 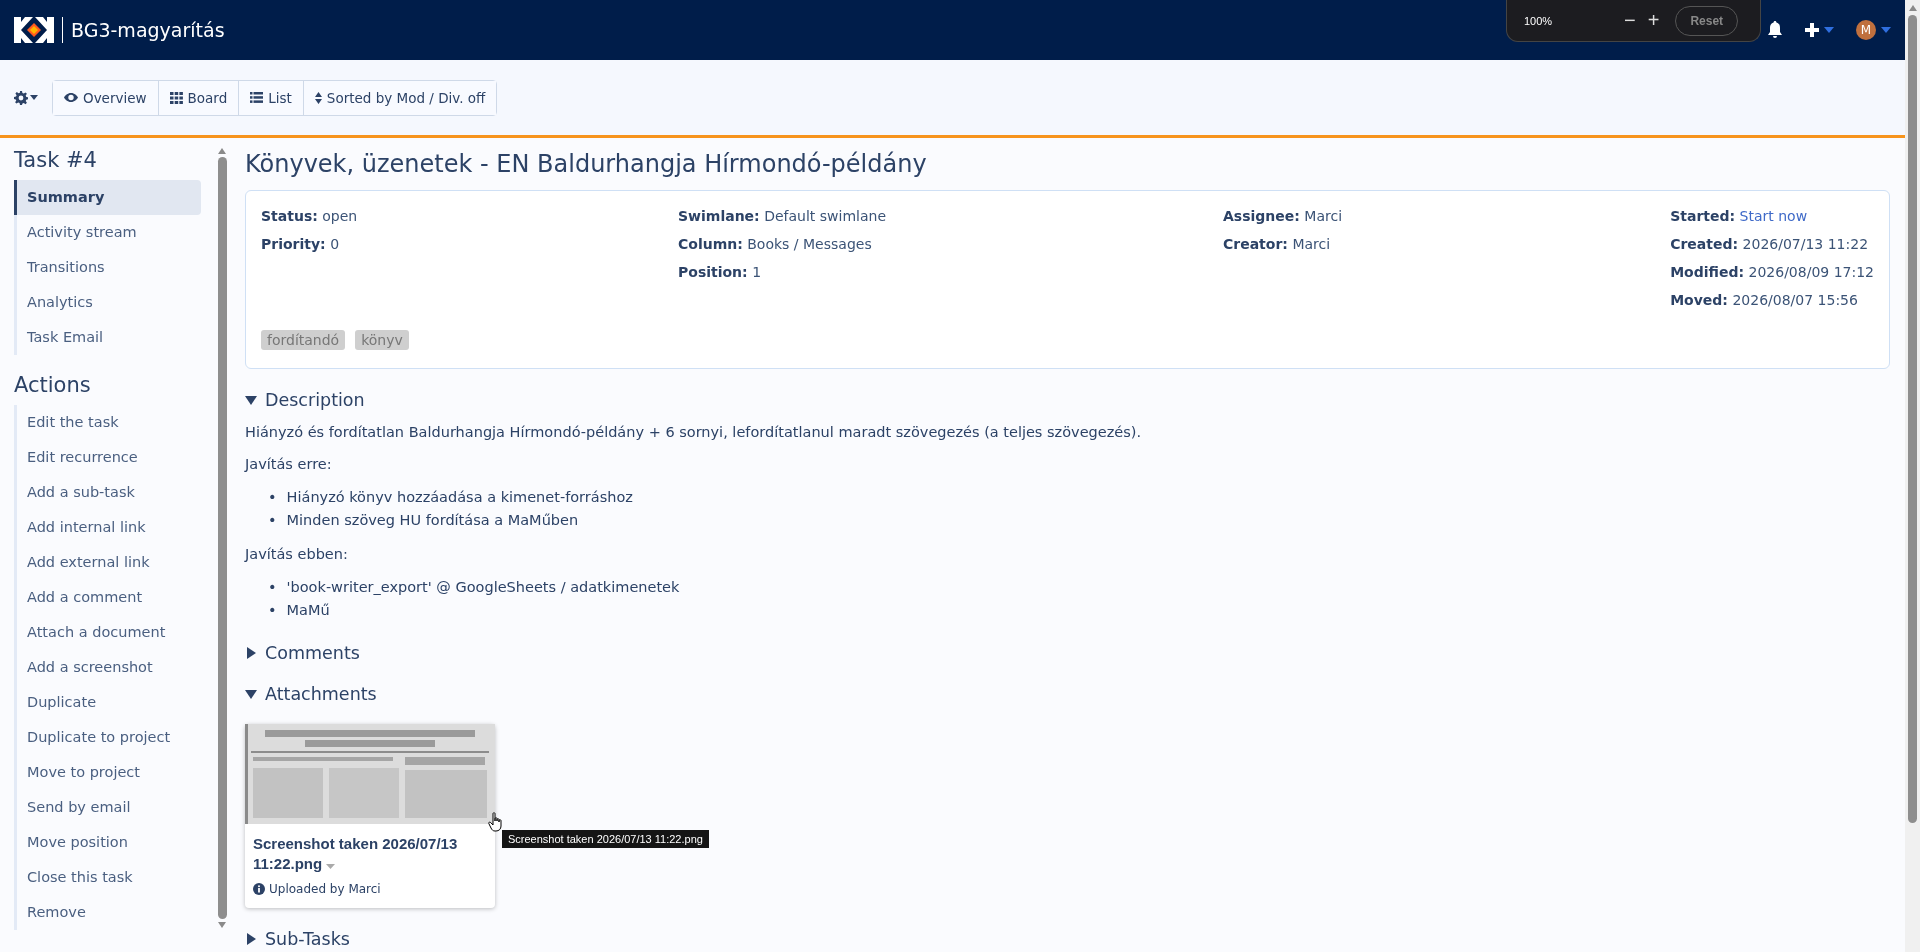 I want to click on summary-field: Started: Start now, so click(x=1772, y=216).